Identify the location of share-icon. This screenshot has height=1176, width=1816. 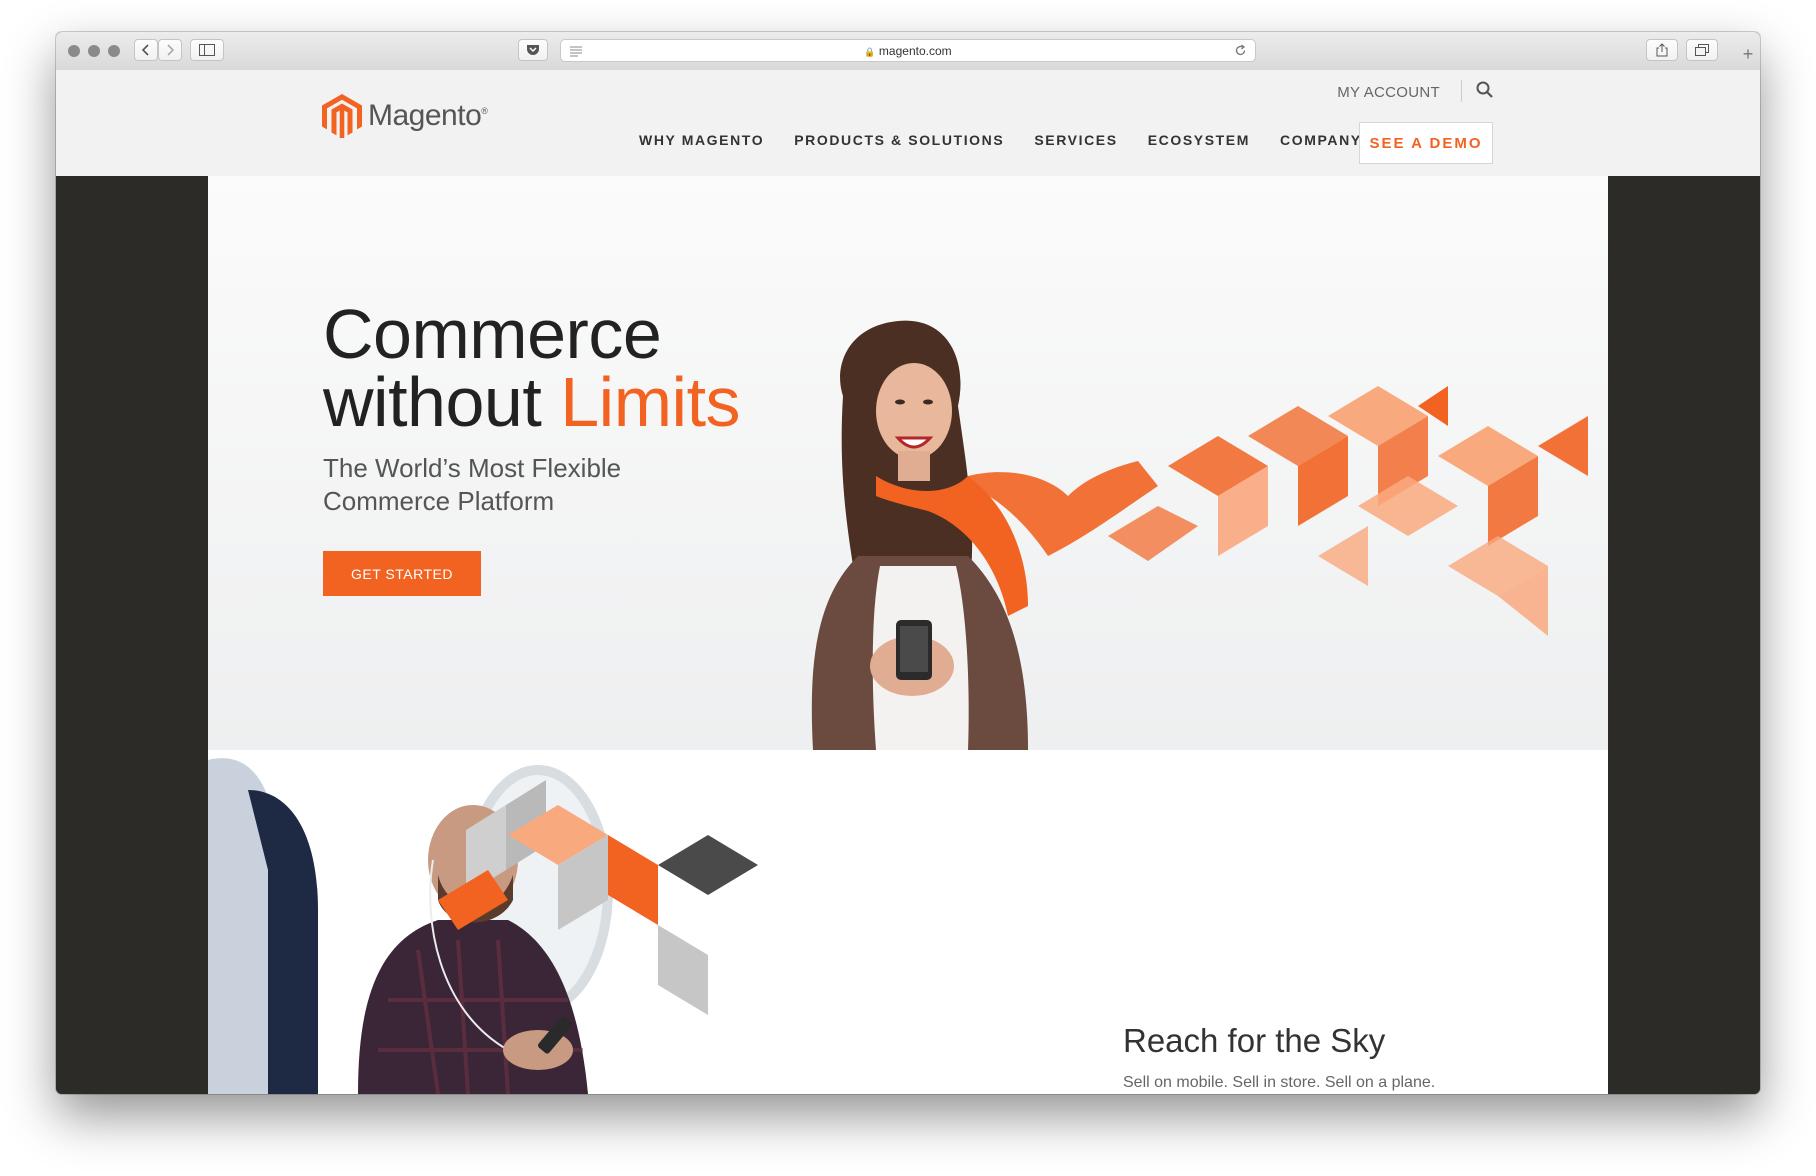
(1662, 50).